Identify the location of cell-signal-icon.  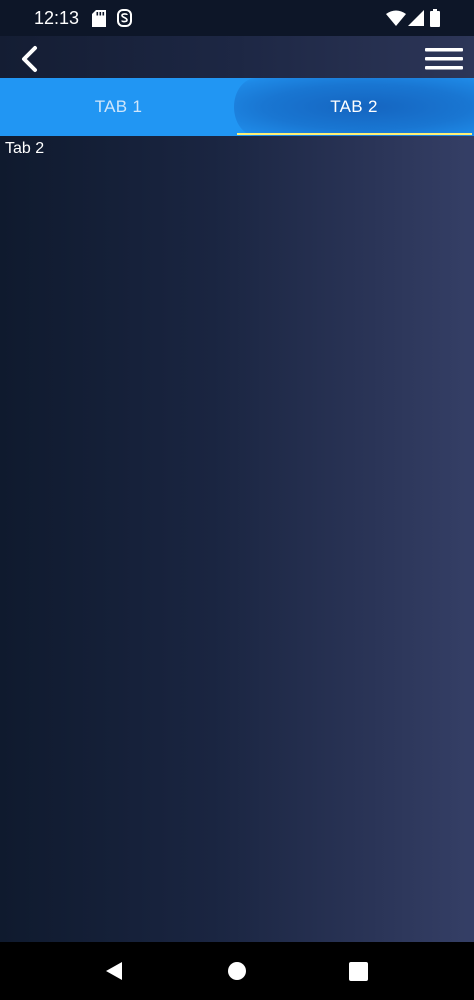
(416, 18).